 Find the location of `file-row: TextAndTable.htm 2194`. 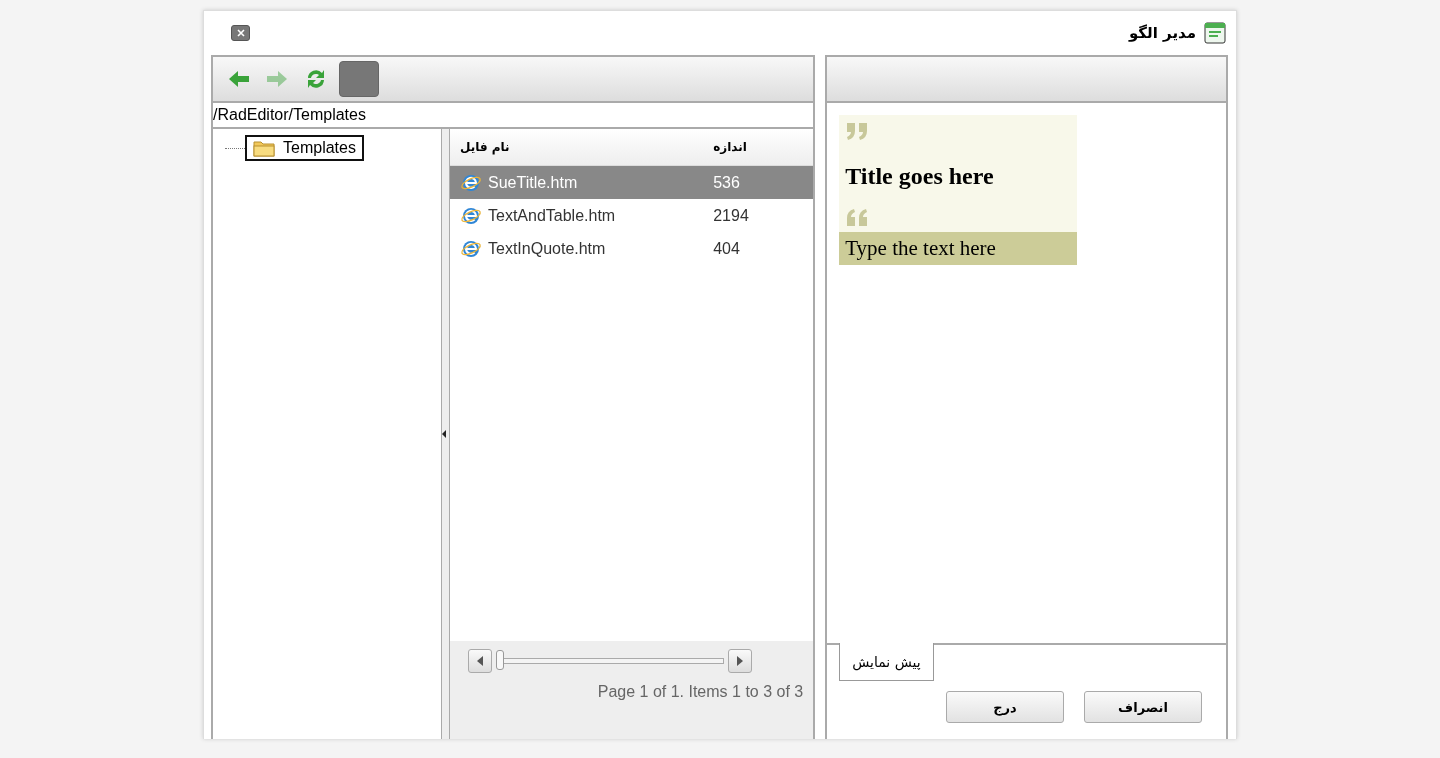

file-row: TextAndTable.htm 2194 is located at coordinates (632, 215).